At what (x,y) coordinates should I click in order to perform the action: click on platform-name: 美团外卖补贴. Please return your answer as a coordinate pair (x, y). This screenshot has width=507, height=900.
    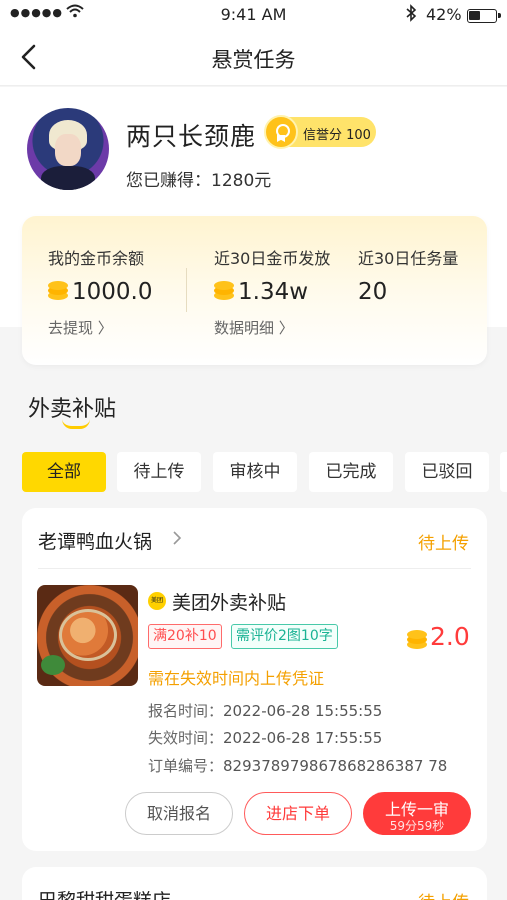
    Looking at the image, I should click on (229, 603).